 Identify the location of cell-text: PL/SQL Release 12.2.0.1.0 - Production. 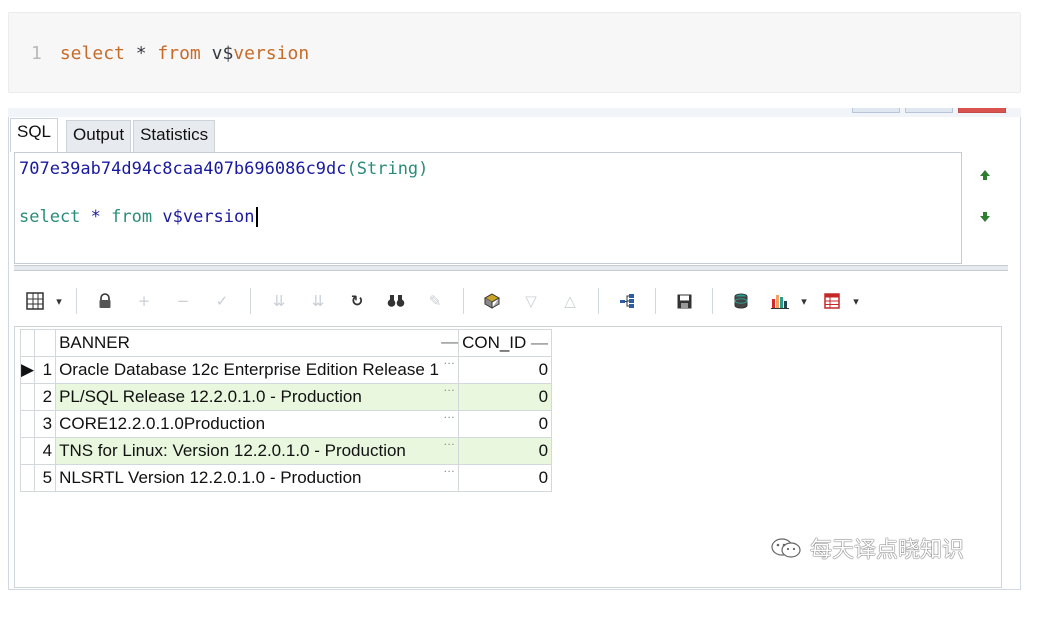
(210, 396).